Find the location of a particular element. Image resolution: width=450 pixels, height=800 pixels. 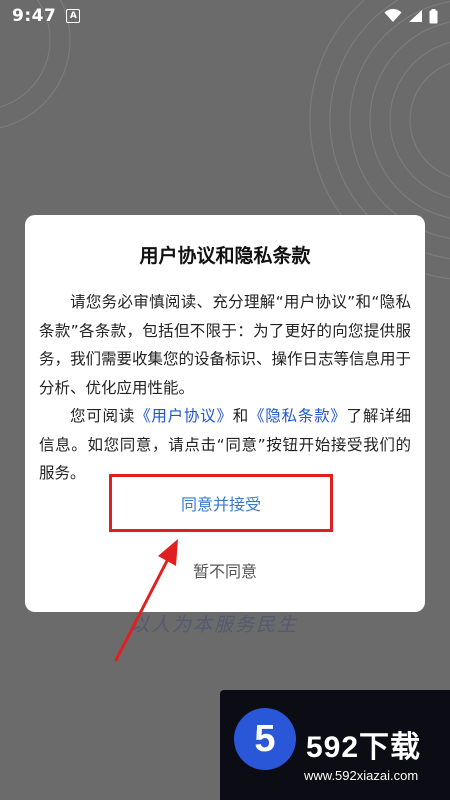

battery-icon is located at coordinates (433, 15).